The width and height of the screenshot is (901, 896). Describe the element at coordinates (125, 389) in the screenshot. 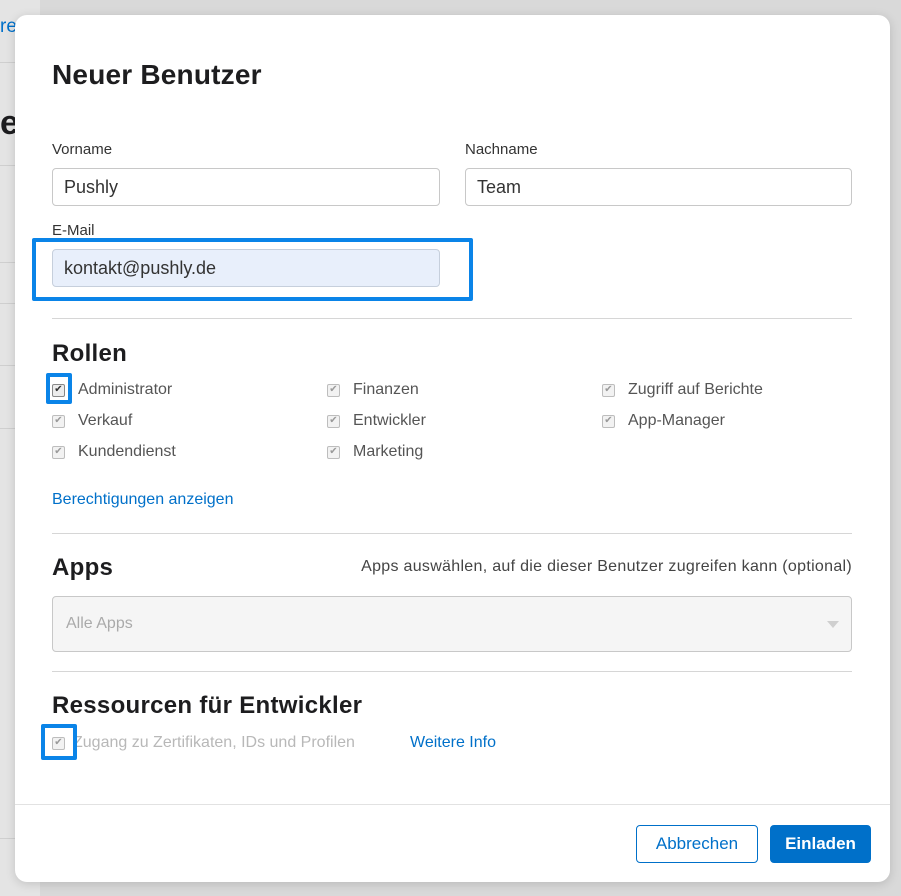

I see `role-label: Administrator` at that location.